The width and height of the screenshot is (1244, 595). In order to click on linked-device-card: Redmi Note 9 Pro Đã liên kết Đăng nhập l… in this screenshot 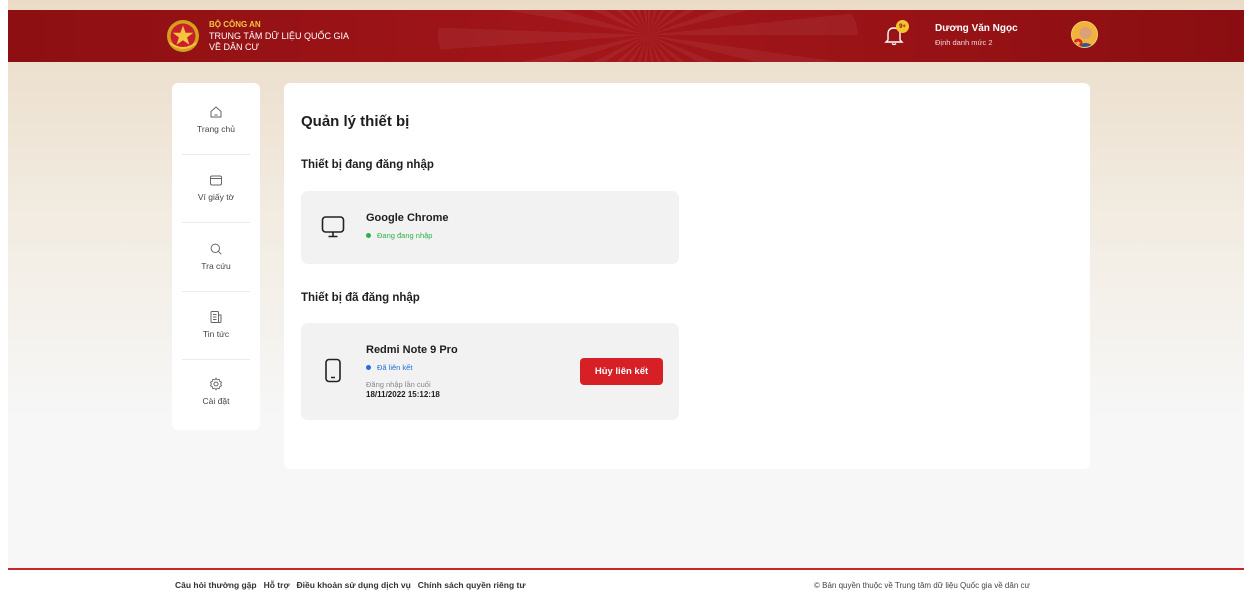, I will do `click(490, 371)`.